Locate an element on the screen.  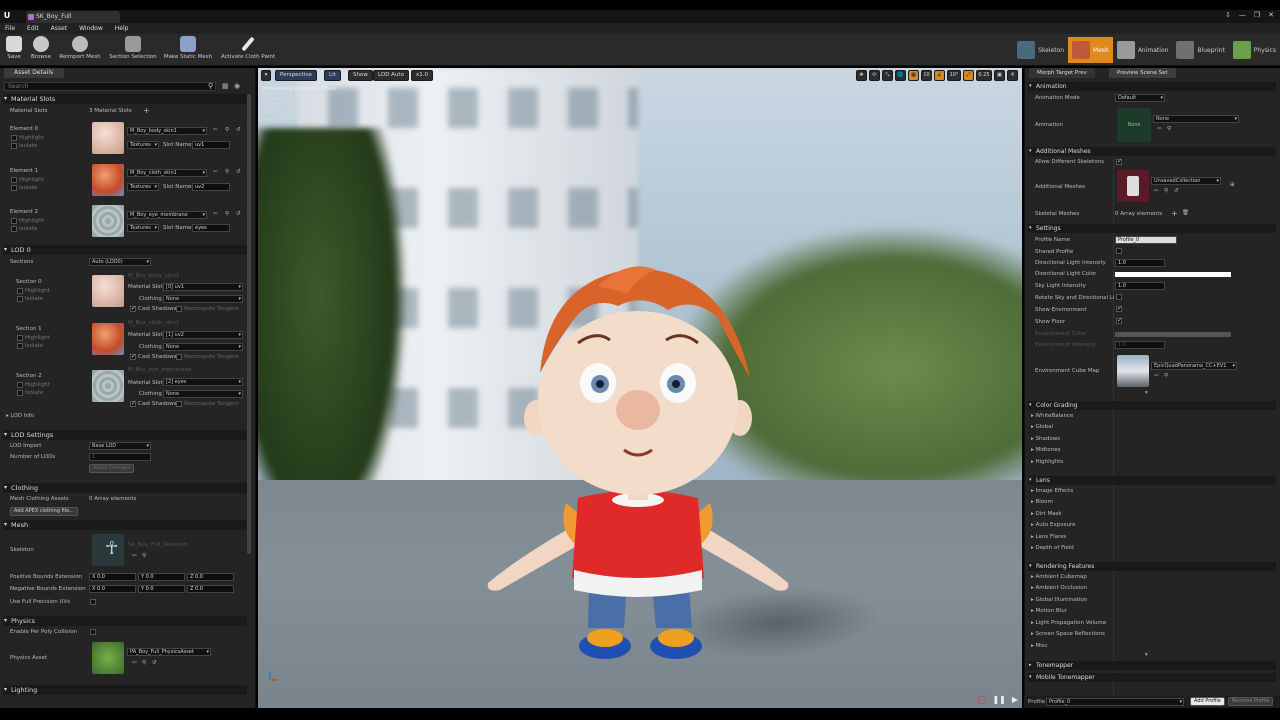
allow-different-skeletons-checkbox is located at coordinates (1119, 161).